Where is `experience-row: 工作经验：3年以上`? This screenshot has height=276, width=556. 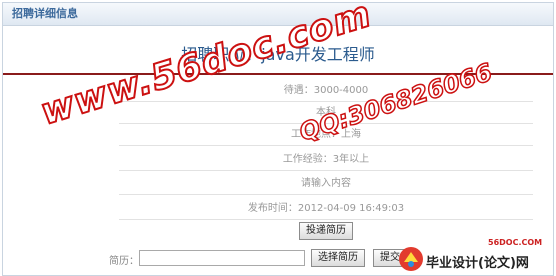
experience-row: 工作经验：3年以上 is located at coordinates (326, 160).